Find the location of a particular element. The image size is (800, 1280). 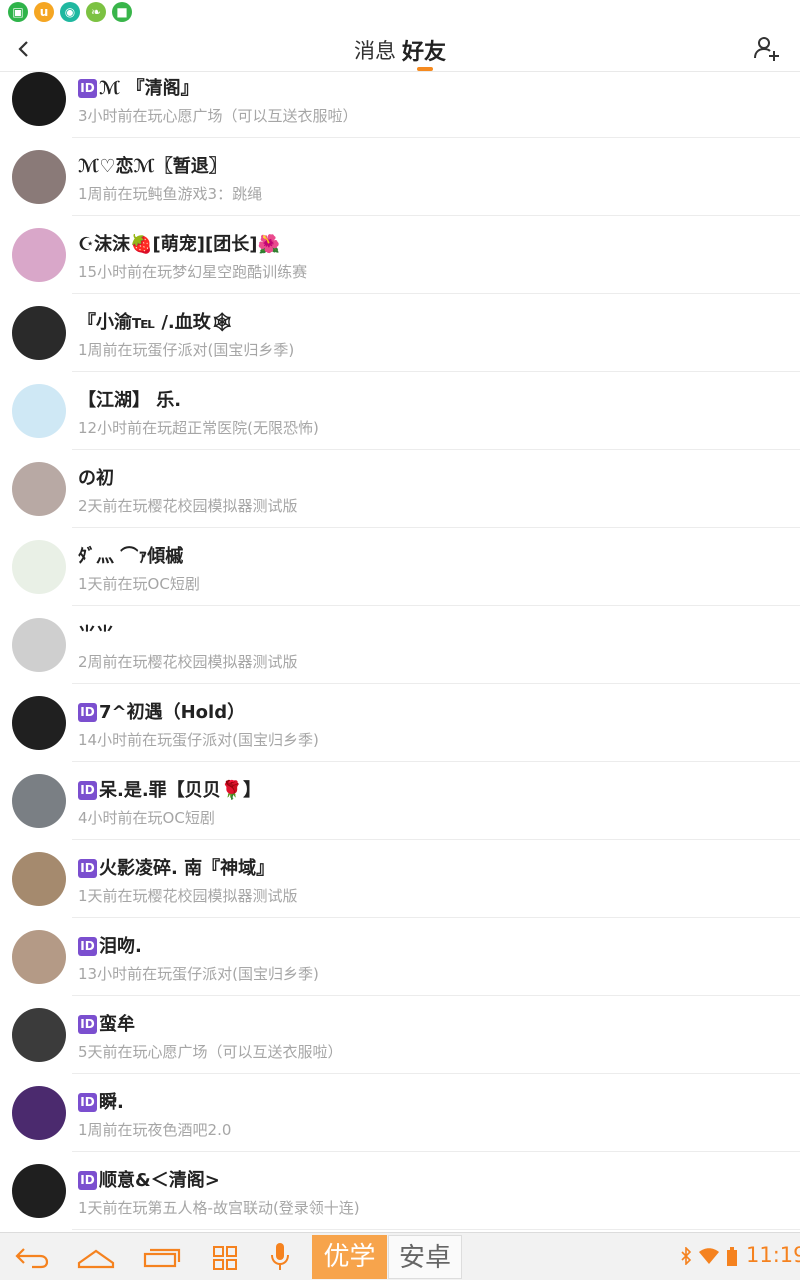

add-friend-button is located at coordinates (767, 49).